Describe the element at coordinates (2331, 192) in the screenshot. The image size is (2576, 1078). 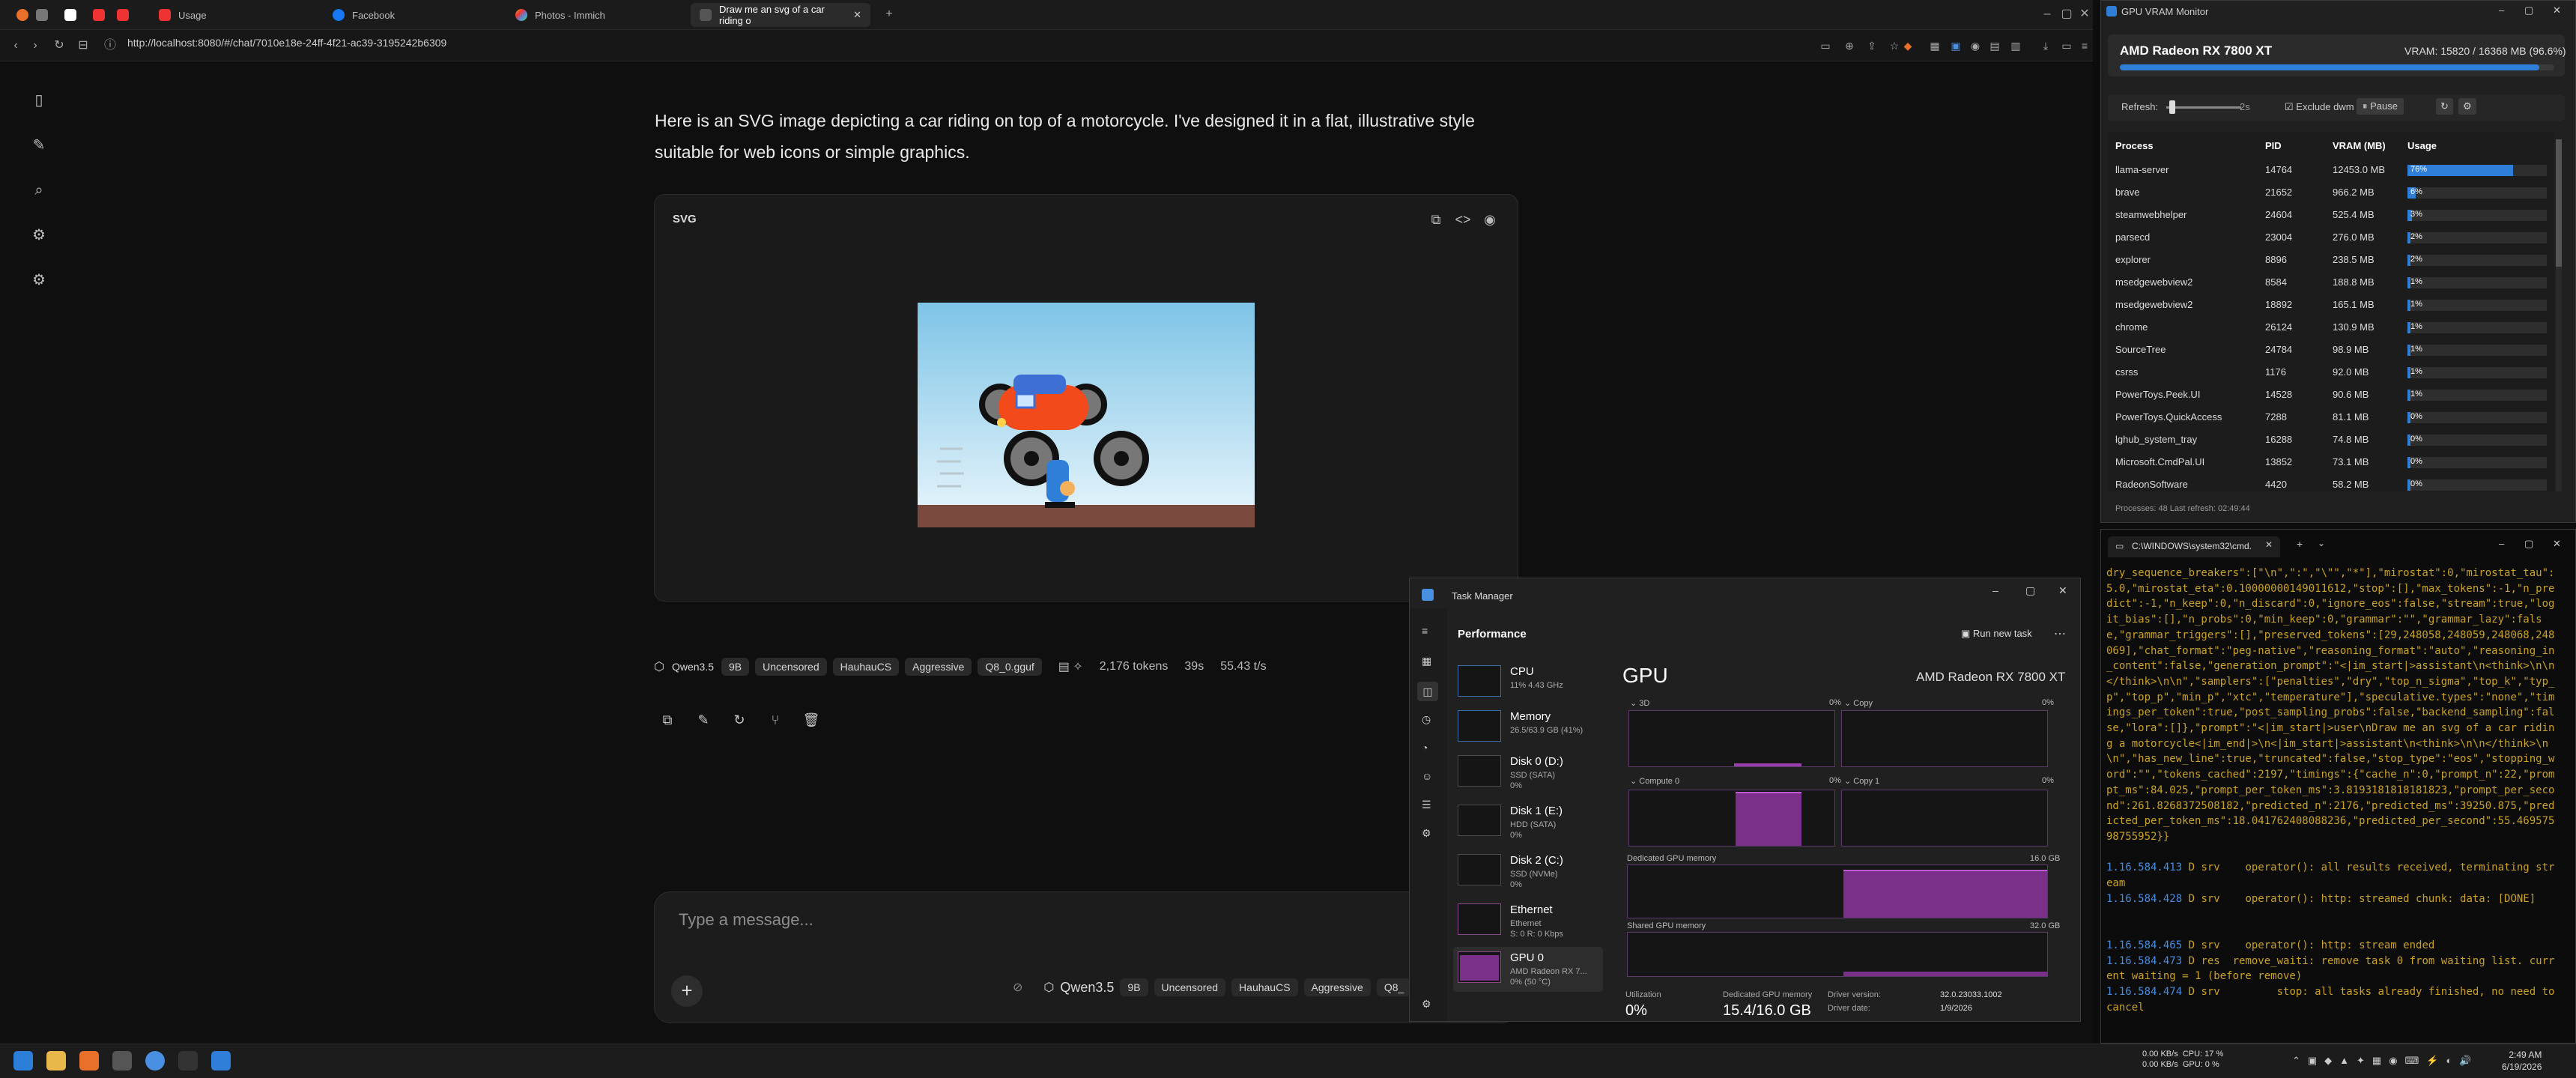
I see `process-row: brave 21652 966.2 MB 6%` at that location.